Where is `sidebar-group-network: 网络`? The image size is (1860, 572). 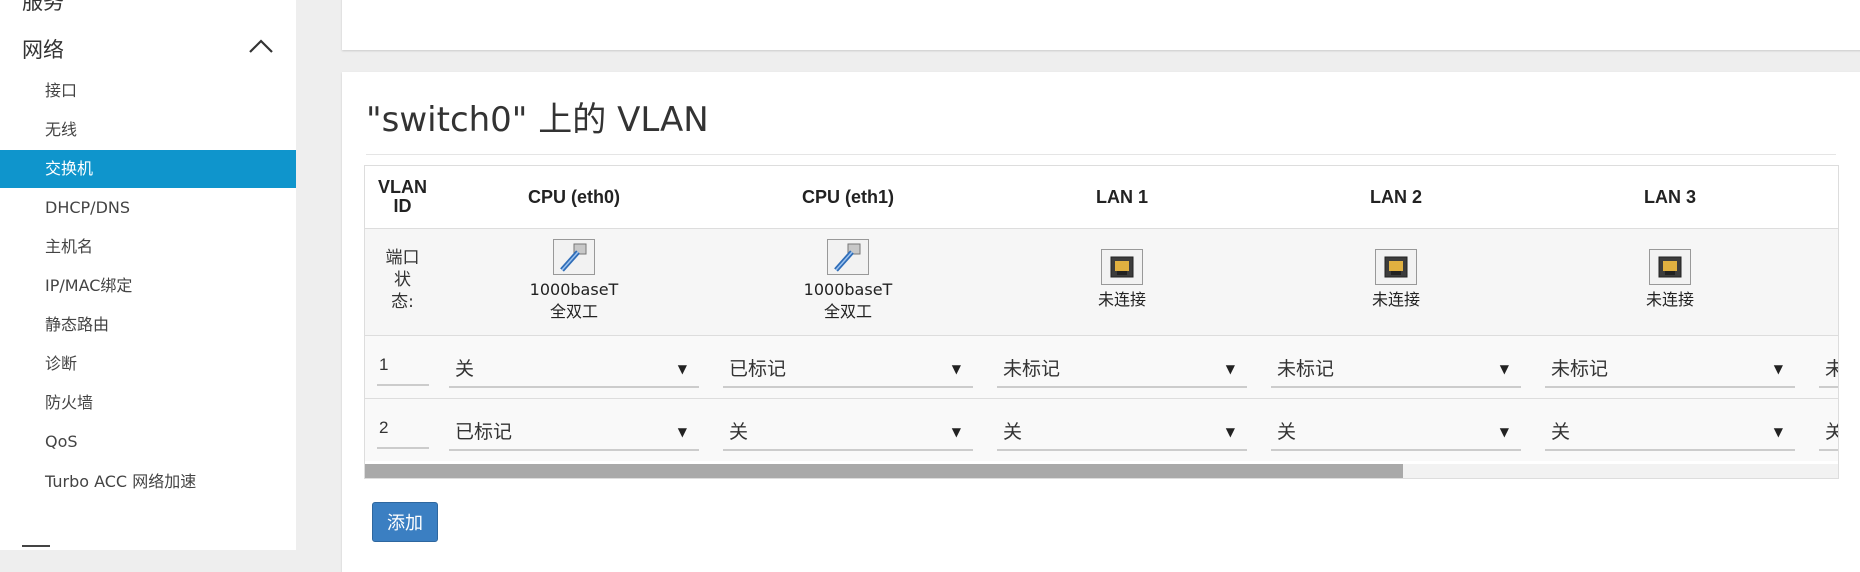
sidebar-group-network: 网络 is located at coordinates (43, 49).